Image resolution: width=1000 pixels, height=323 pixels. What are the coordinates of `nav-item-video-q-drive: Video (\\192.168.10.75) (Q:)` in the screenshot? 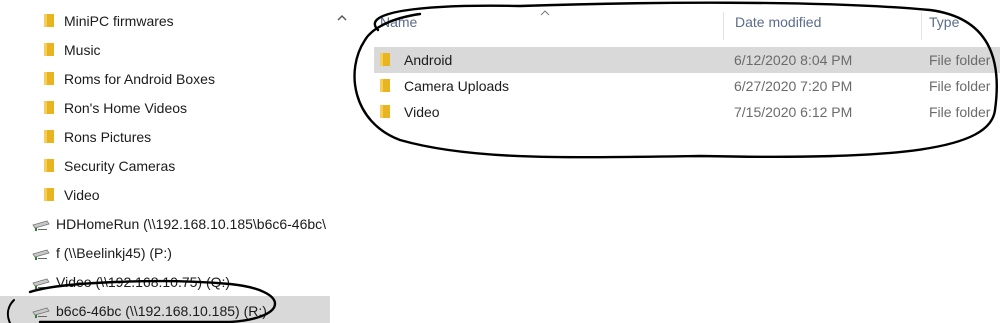 It's located at (165, 281).